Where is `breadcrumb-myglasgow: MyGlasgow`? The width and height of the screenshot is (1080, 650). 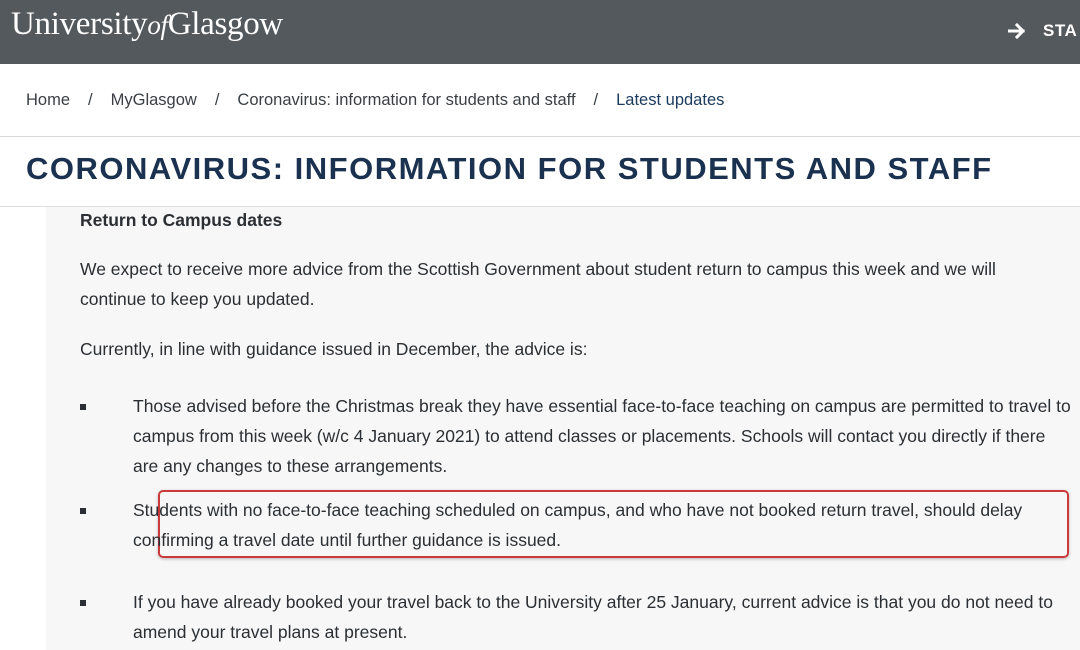 breadcrumb-myglasgow: MyGlasgow is located at coordinates (154, 100).